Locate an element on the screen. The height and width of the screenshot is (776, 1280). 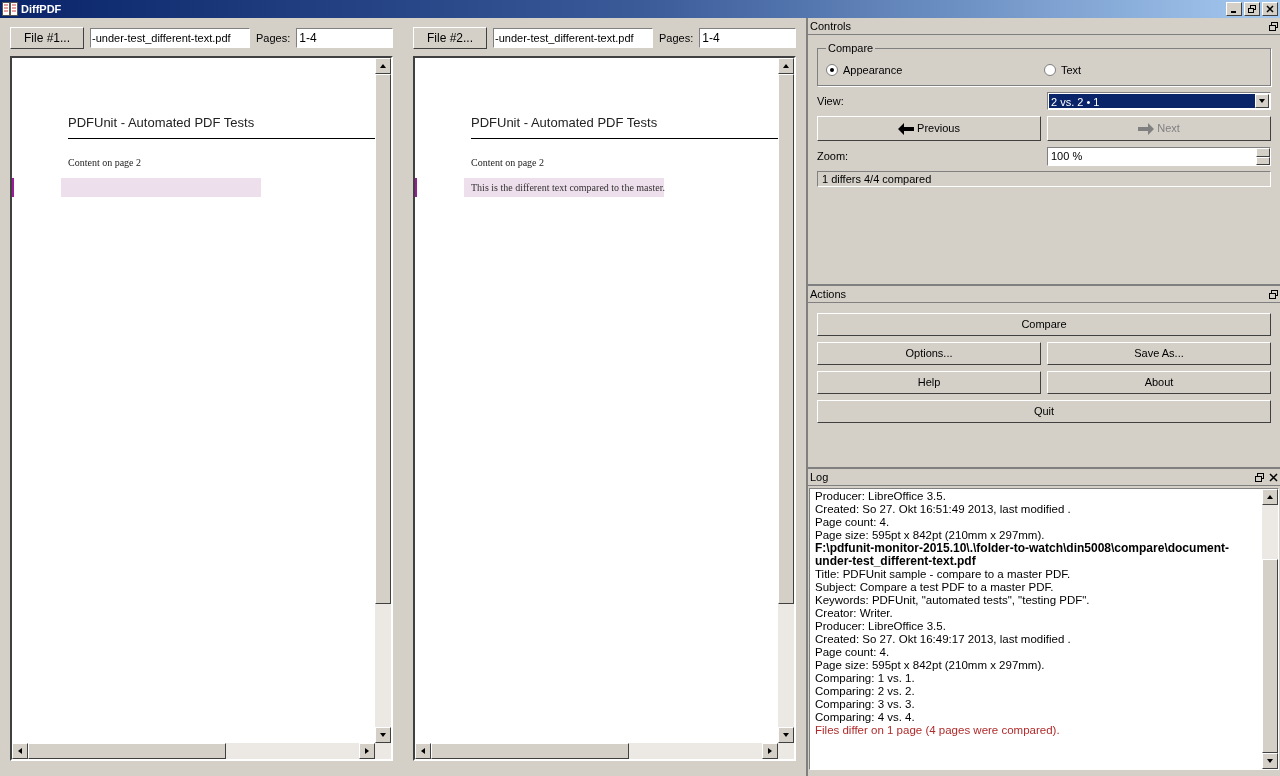
radio-option: Text is located at coordinates (1153, 69).